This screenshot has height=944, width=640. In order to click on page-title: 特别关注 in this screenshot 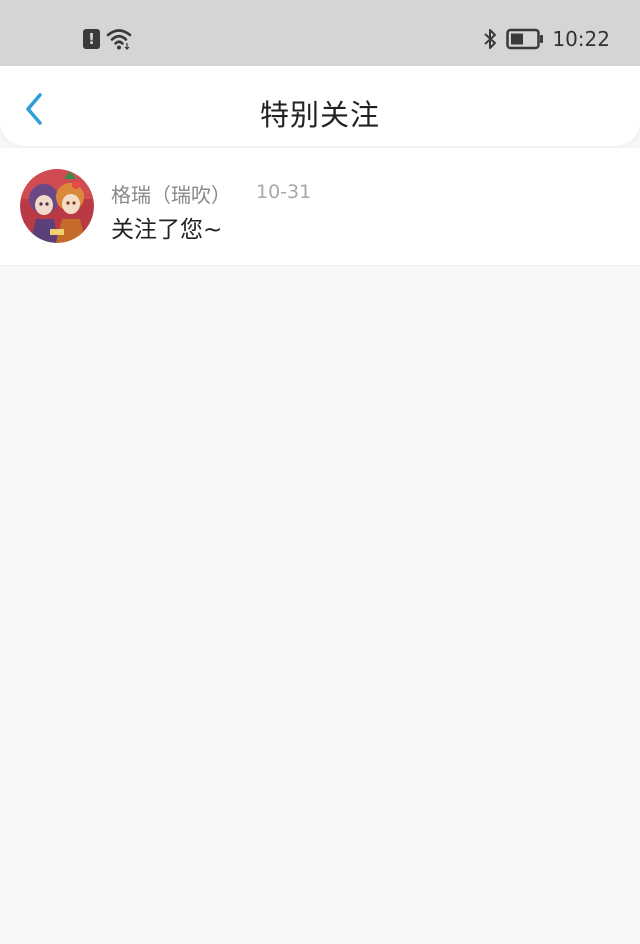, I will do `click(319, 115)`.